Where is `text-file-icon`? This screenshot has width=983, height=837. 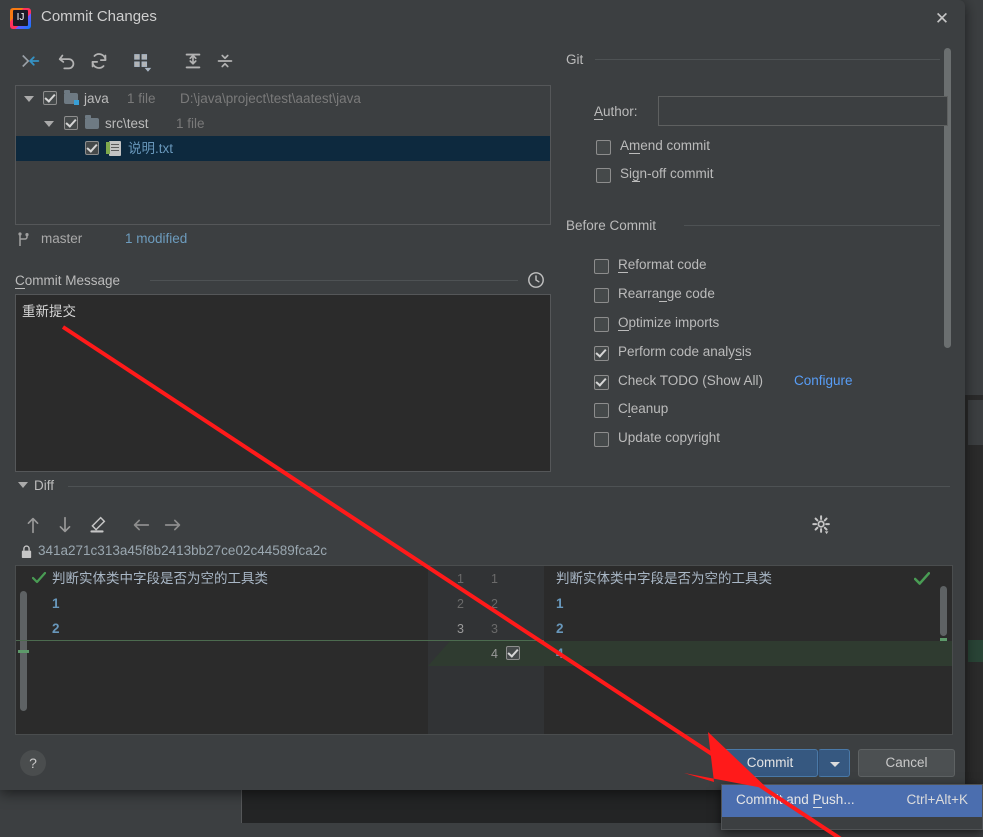 text-file-icon is located at coordinates (113, 148).